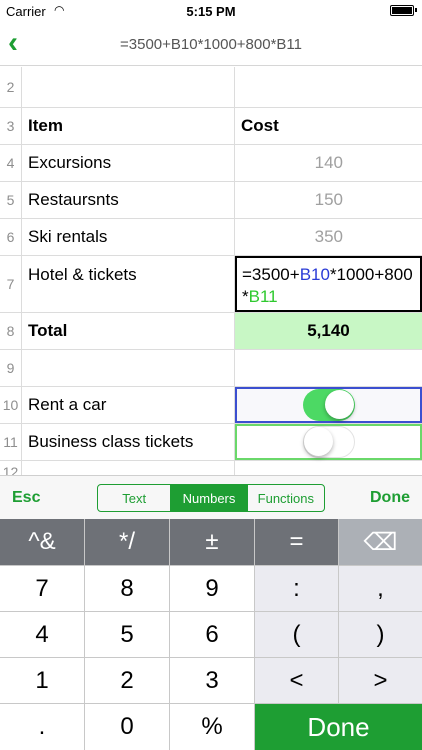 The image size is (422, 750). I want to click on formula-text: =3500+, so click(271, 274).